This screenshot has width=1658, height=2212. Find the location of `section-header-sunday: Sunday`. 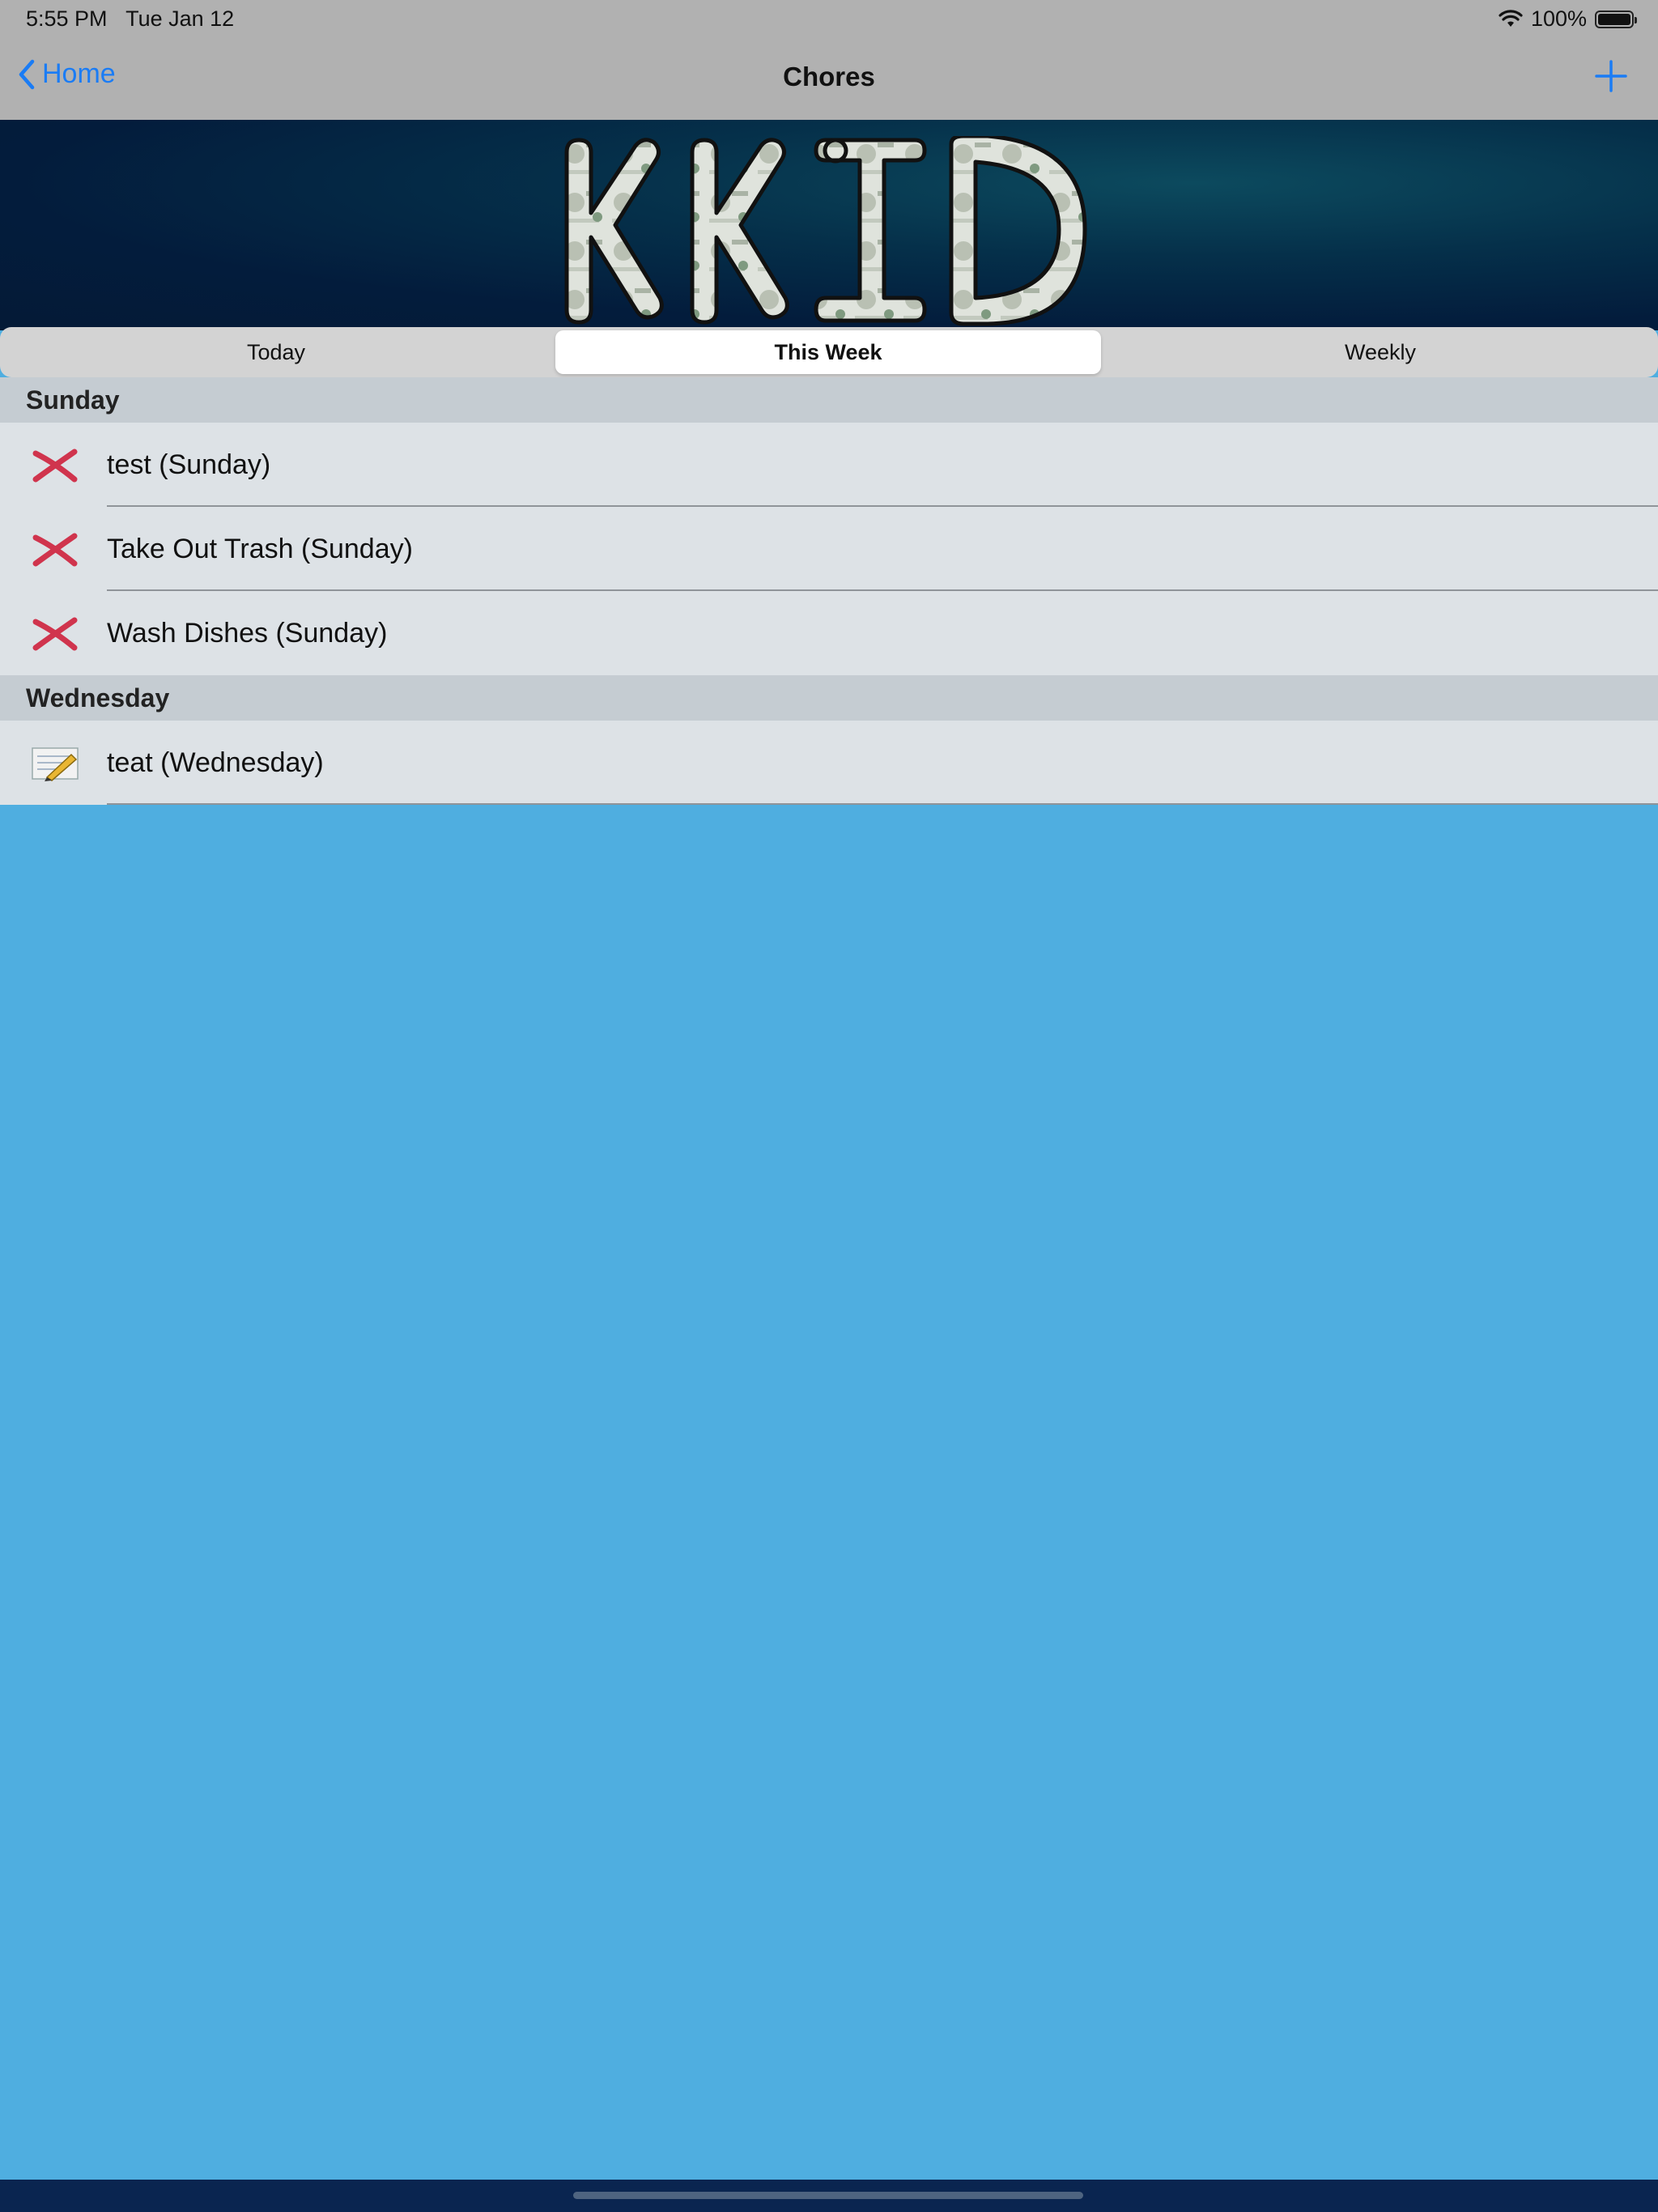

section-header-sunday: Sunday is located at coordinates (829, 400).